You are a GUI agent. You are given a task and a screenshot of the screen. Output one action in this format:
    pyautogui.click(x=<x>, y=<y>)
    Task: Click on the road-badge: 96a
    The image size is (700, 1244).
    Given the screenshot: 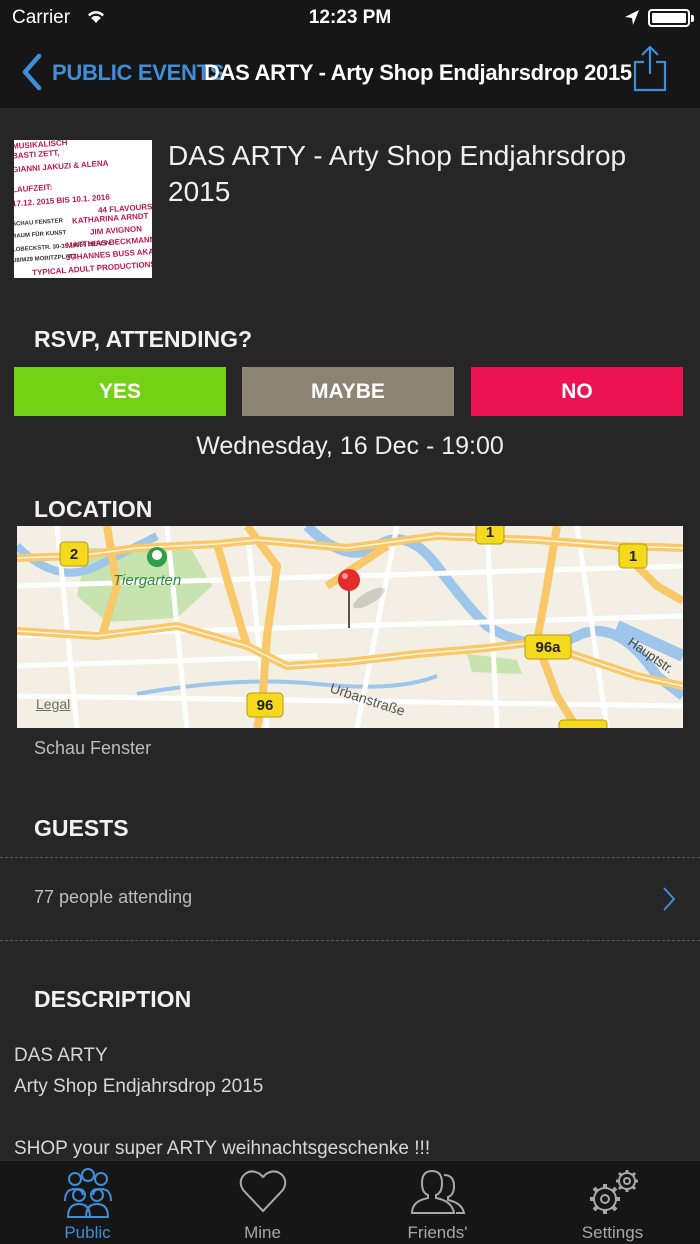 What is the action you would take?
    pyautogui.click(x=548, y=647)
    